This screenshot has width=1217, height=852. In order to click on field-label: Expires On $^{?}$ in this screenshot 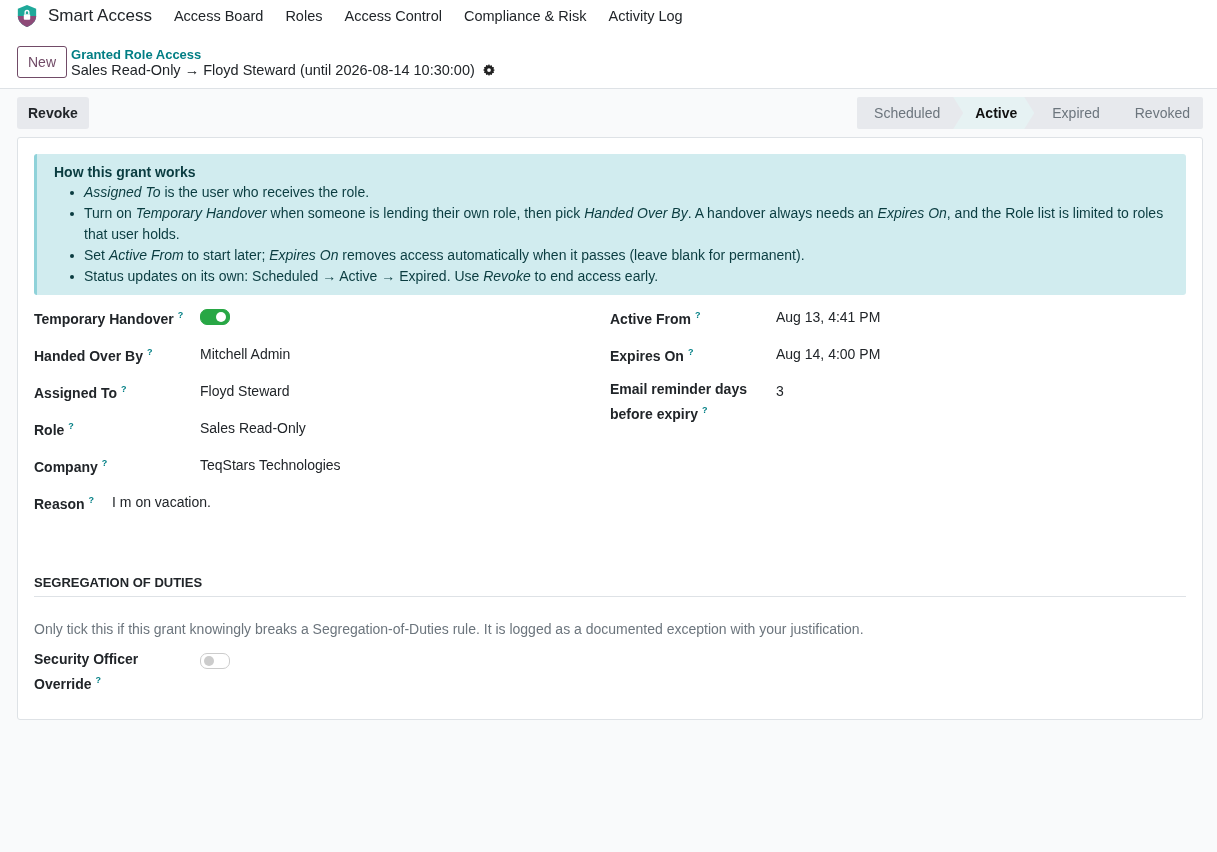, I will do `click(652, 355)`.